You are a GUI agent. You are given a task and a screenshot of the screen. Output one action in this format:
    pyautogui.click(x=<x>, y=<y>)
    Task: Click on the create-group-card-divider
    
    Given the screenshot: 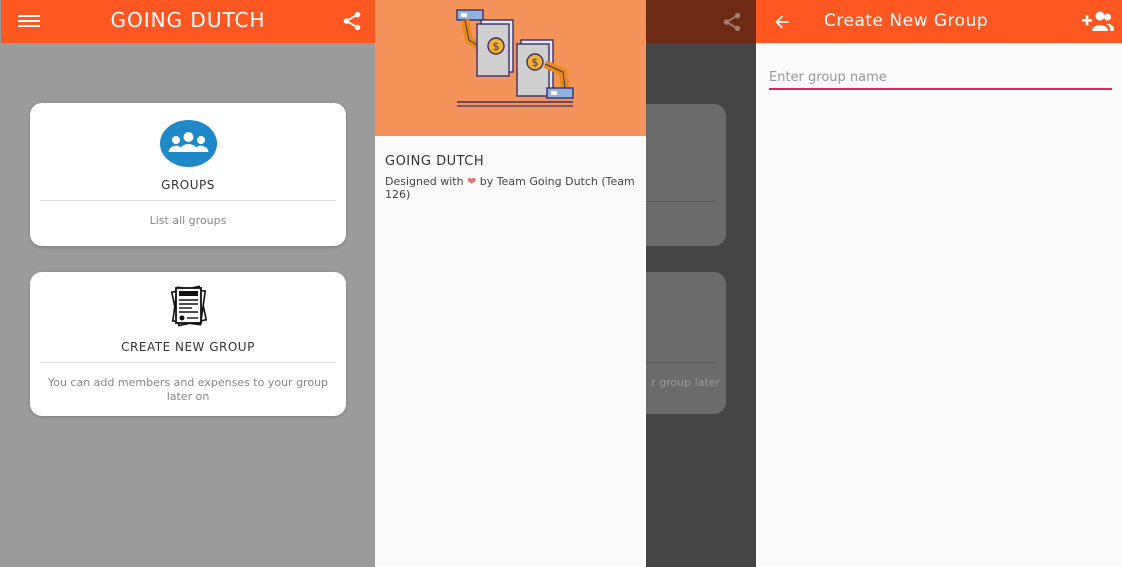 What is the action you would take?
    pyautogui.click(x=188, y=362)
    